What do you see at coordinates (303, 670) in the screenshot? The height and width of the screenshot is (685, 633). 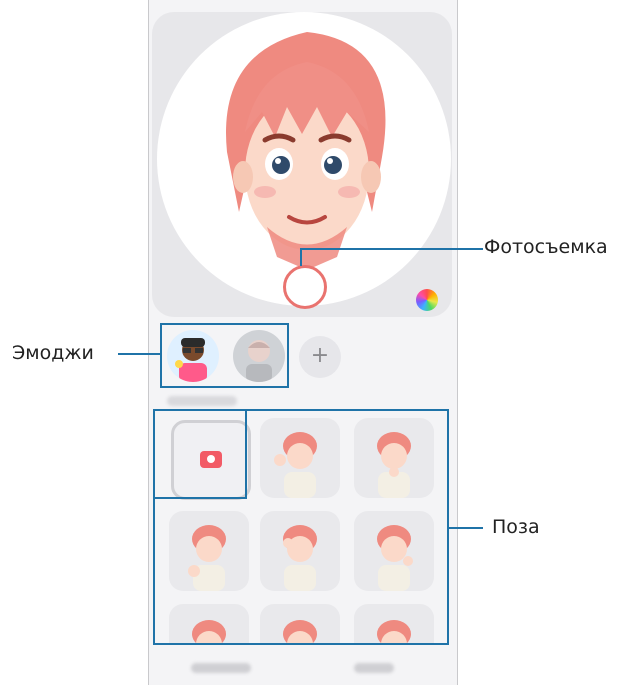 I see `bottom-bar` at bounding box center [303, 670].